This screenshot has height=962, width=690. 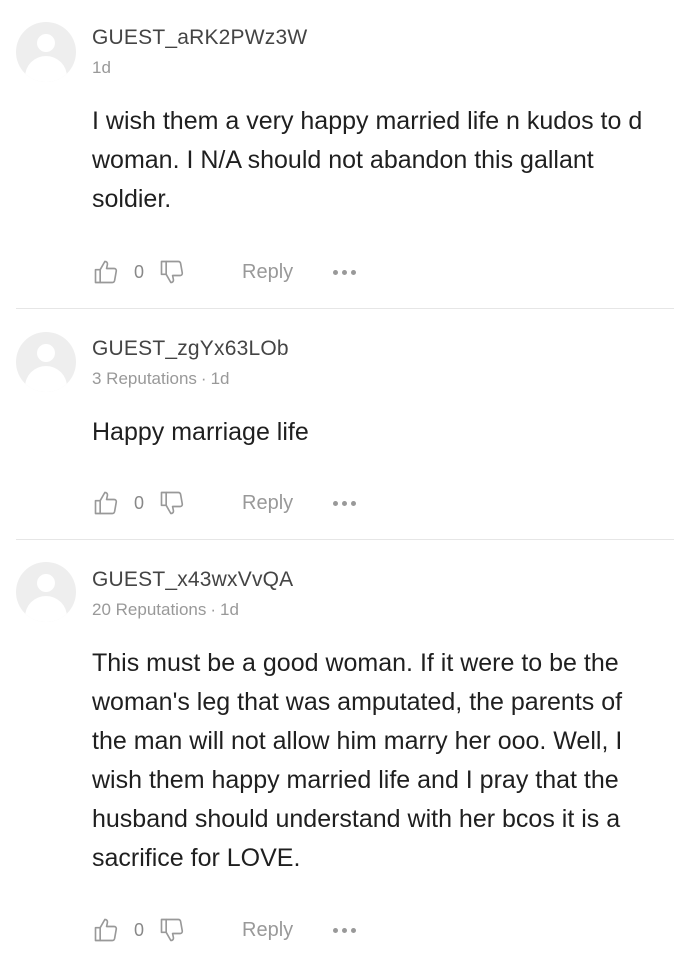 What do you see at coordinates (199, 52) in the screenshot?
I see `comment-meta: GUEST_aRK2PWz3W 1d` at bounding box center [199, 52].